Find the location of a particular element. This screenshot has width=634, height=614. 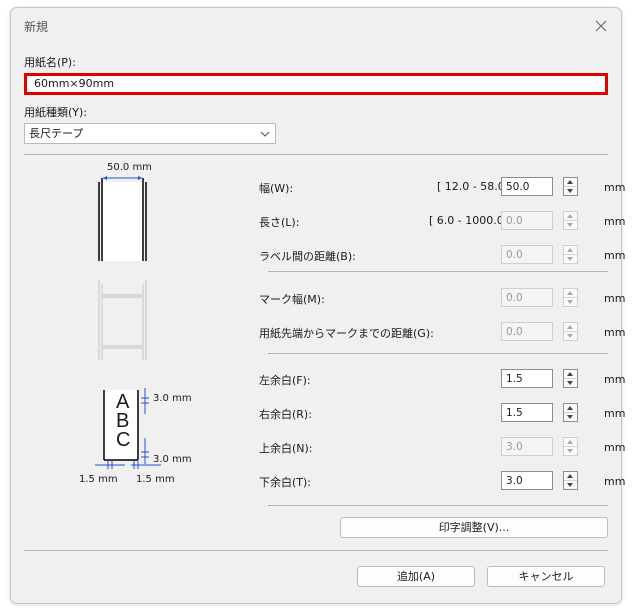

mark-distance-spinner is located at coordinates (570, 331).